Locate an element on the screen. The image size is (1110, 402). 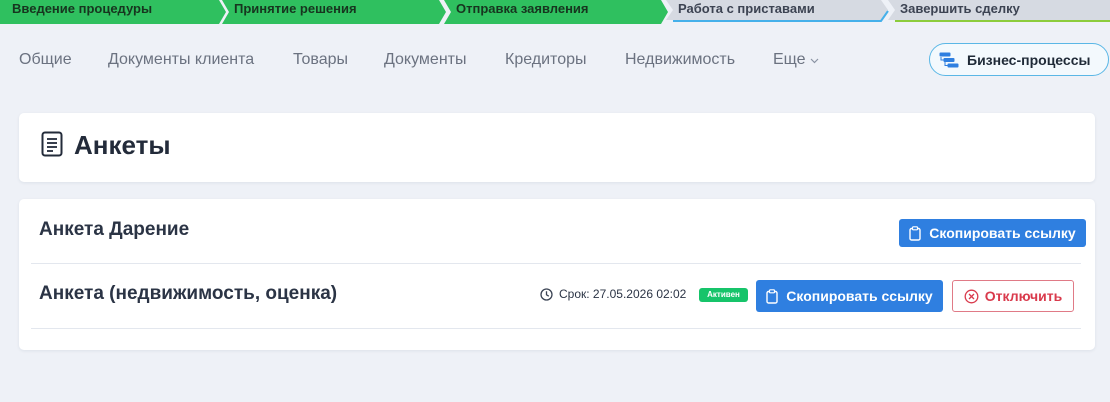
stage-label: Работа с приставами is located at coordinates (746, 8).